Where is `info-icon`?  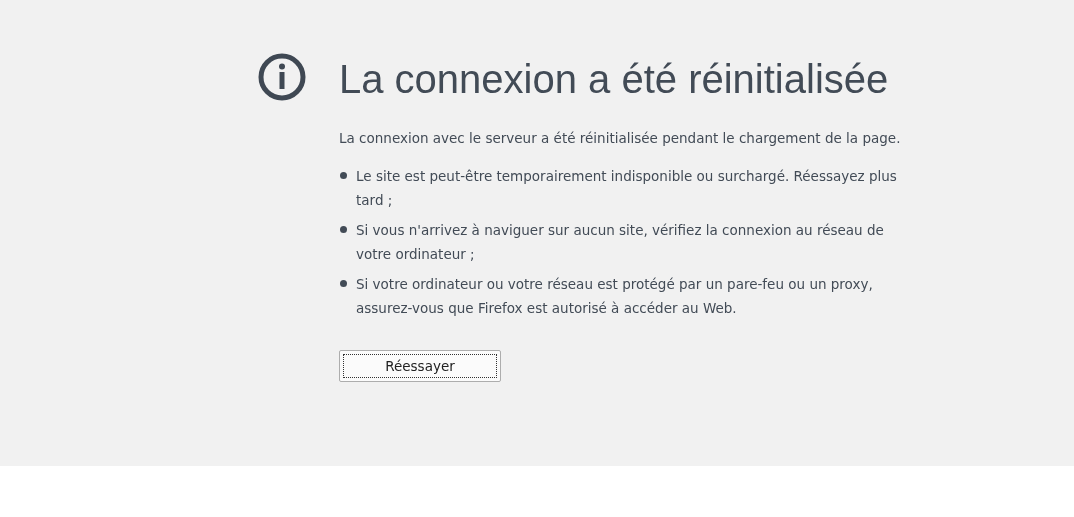 info-icon is located at coordinates (282, 77).